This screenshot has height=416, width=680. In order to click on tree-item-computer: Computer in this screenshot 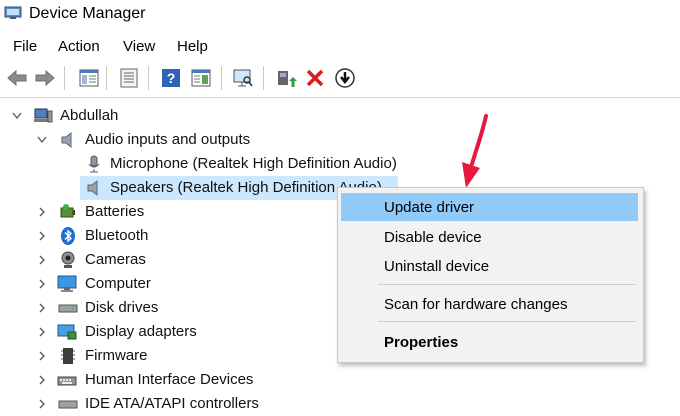, I will do `click(165, 284)`.